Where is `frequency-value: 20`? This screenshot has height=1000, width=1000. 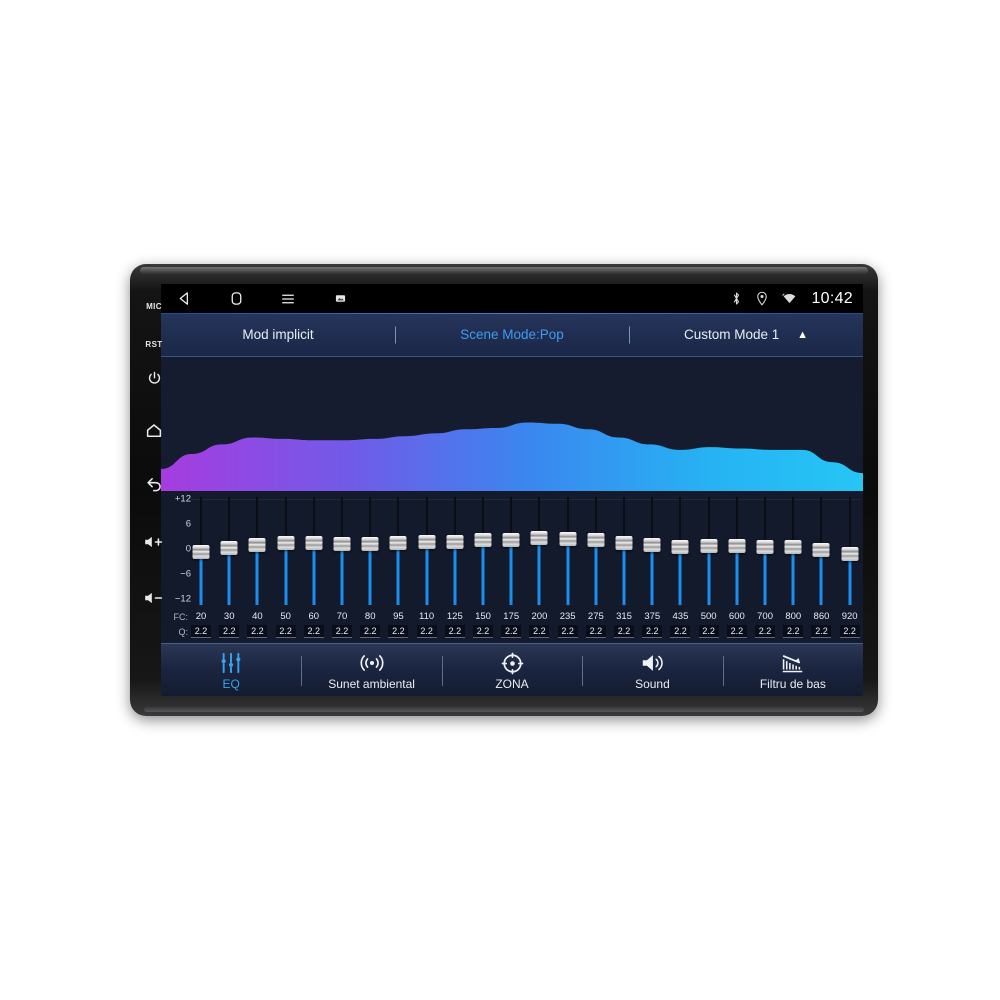
frequency-value: 20 is located at coordinates (201, 616).